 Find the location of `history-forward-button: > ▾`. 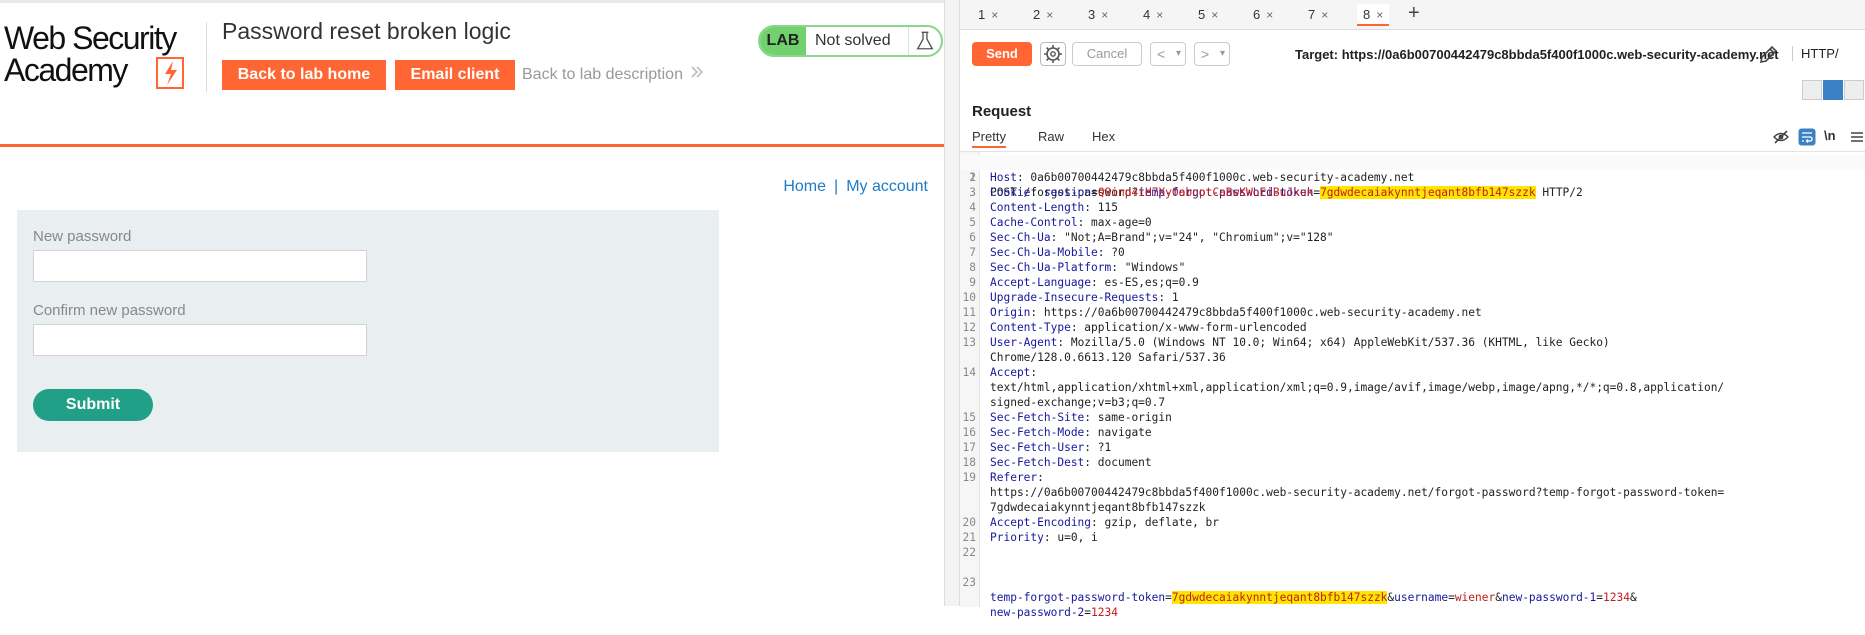

history-forward-button: > ▾ is located at coordinates (1212, 54).